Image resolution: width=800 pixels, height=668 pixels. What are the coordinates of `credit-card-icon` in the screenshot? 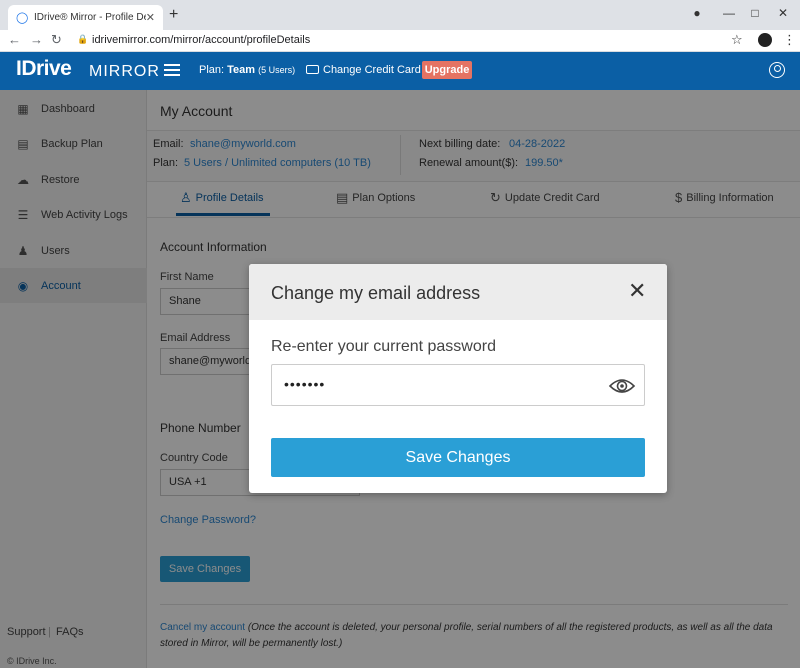 It's located at (312, 69).